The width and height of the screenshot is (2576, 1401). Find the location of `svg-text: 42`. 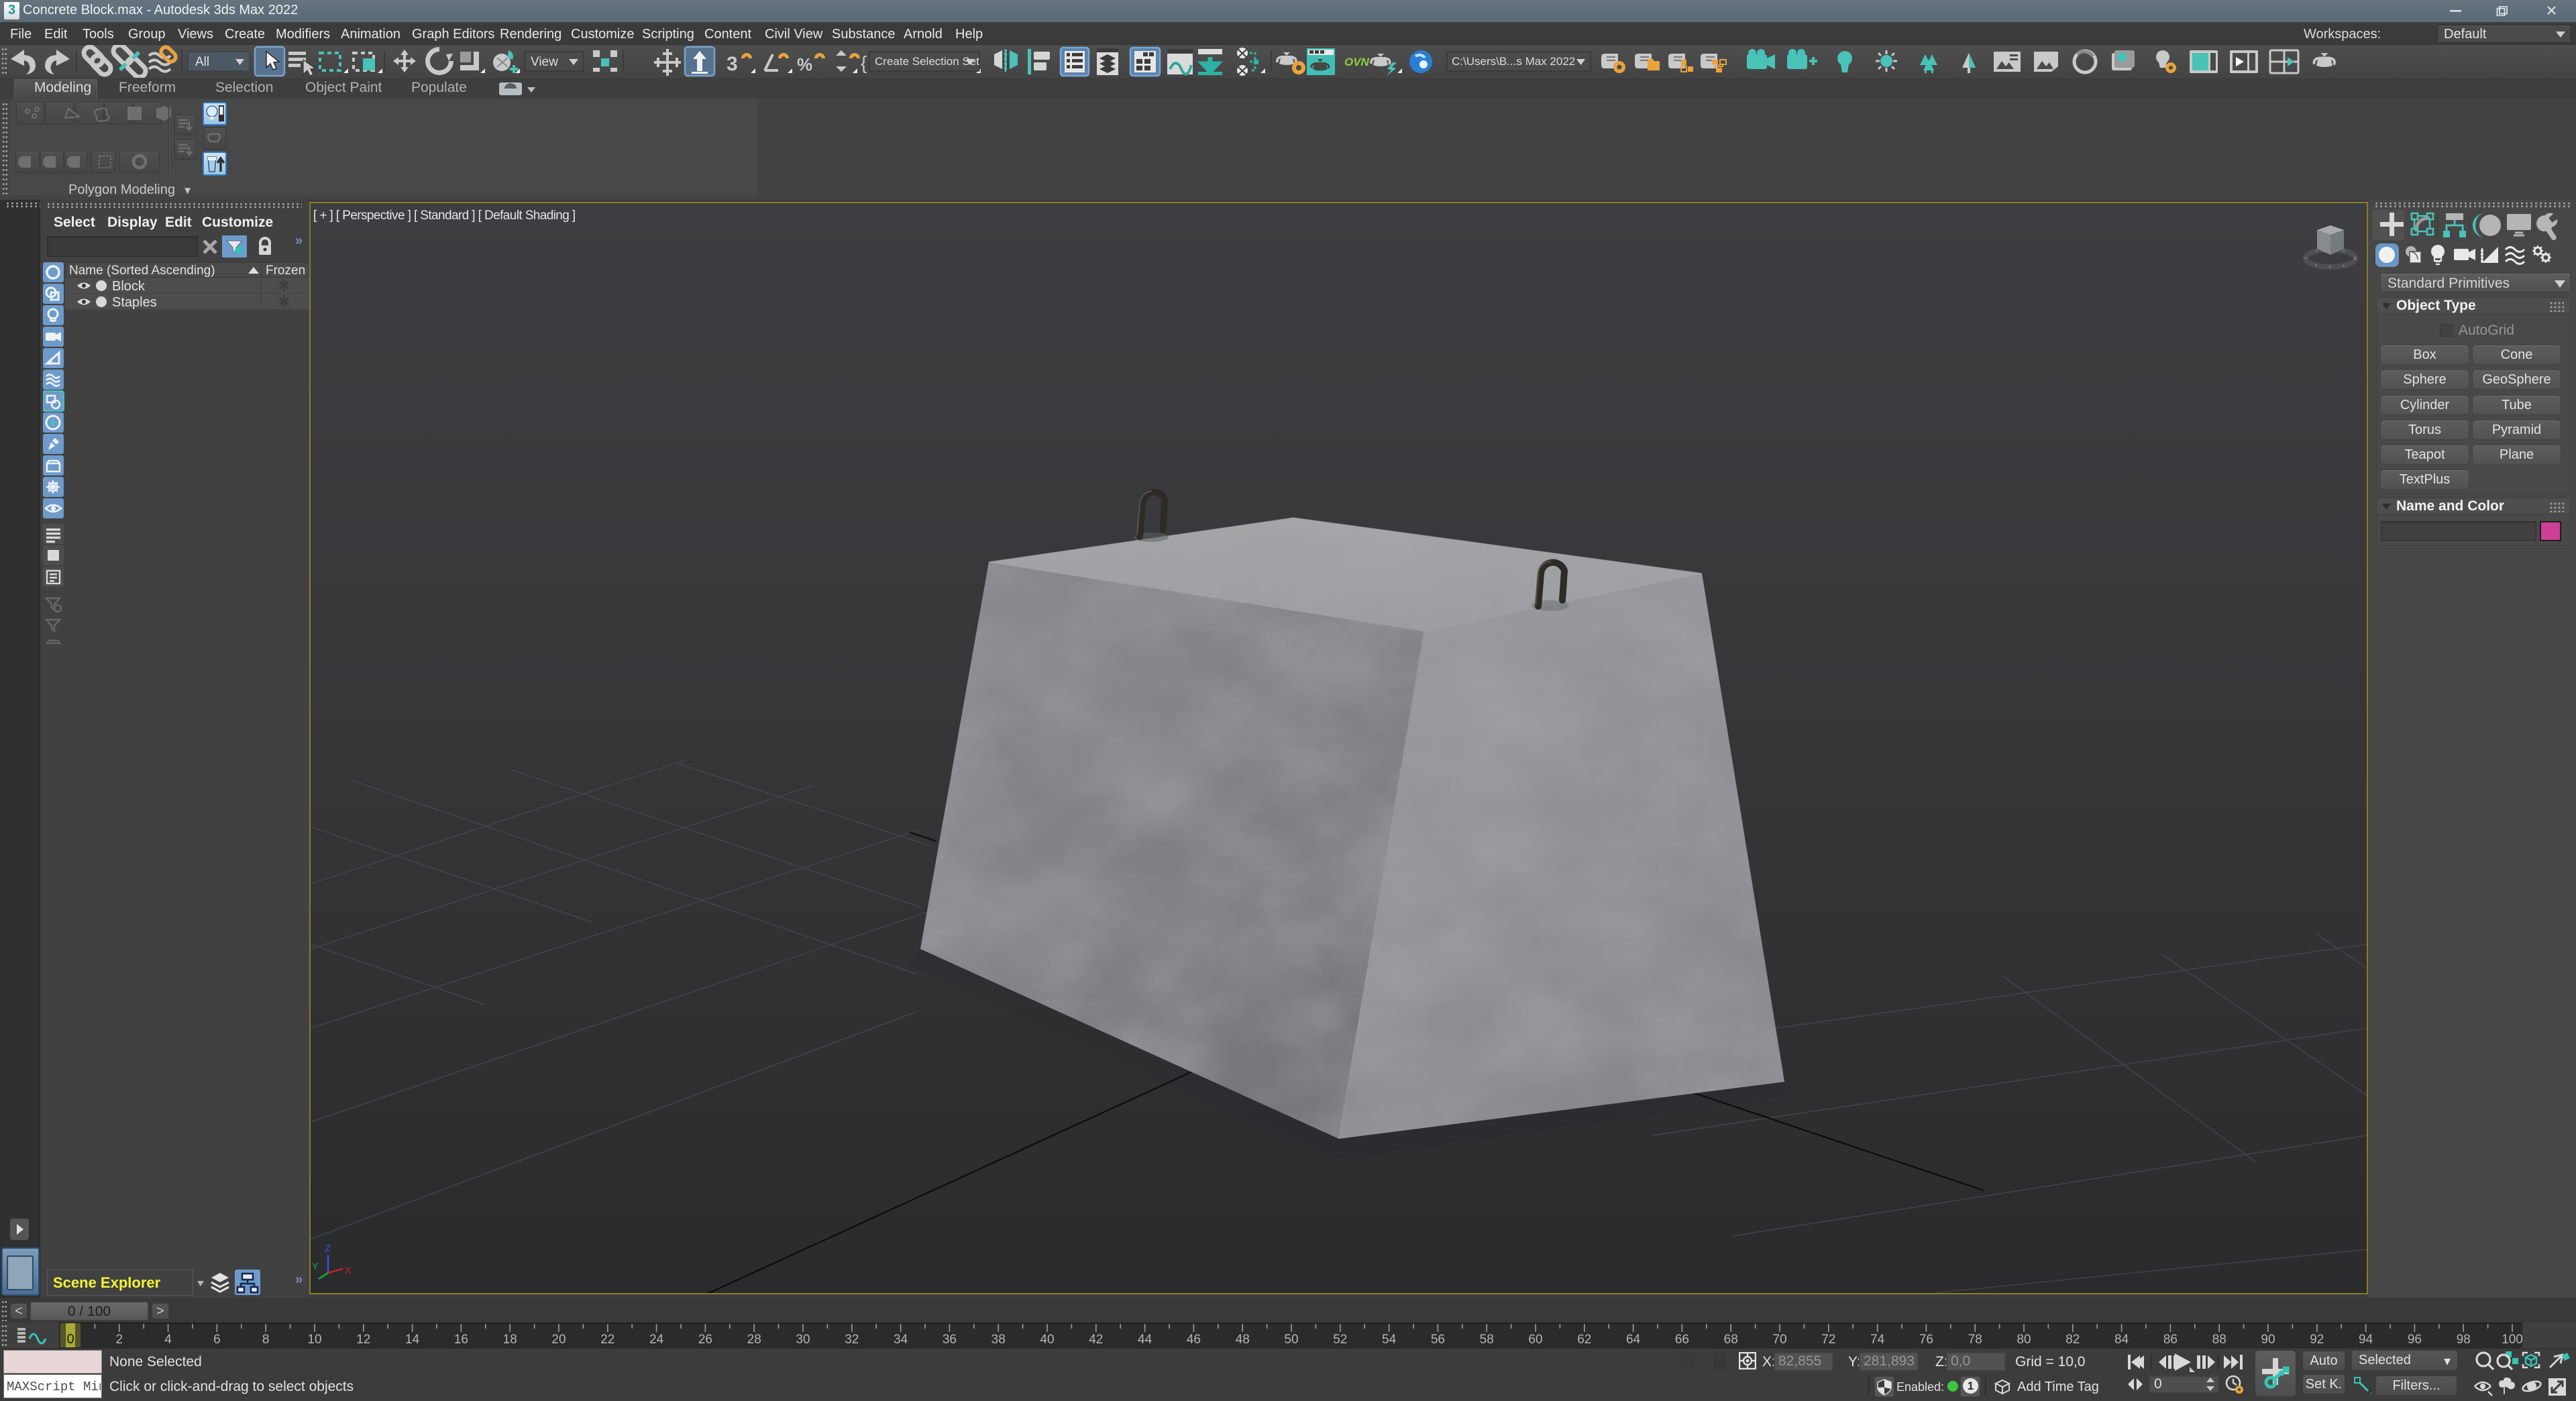

svg-text: 42 is located at coordinates (1096, 1340).